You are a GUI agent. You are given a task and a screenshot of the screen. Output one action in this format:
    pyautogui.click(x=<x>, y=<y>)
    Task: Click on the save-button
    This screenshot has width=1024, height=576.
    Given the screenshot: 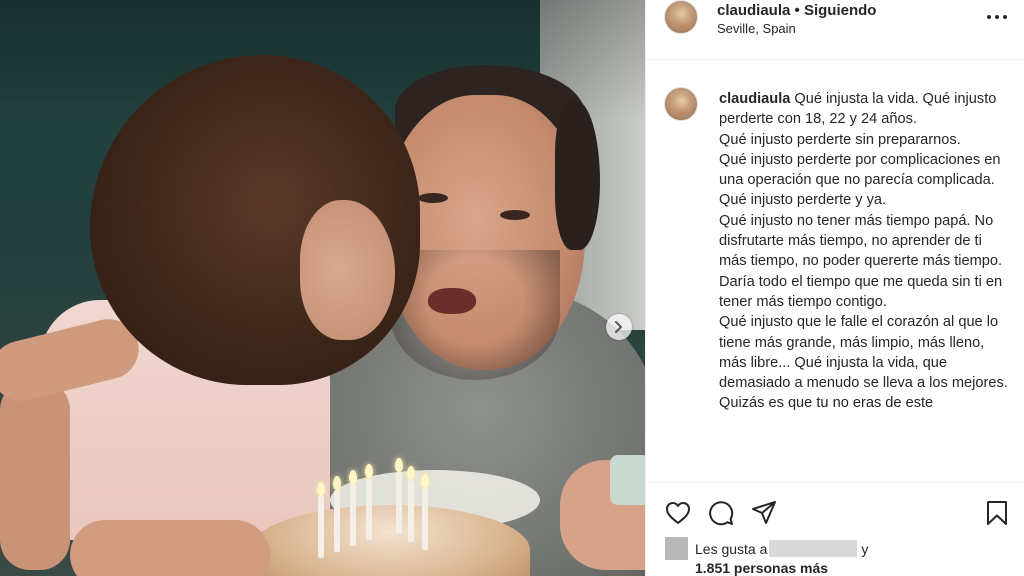 What is the action you would take?
    pyautogui.click(x=997, y=513)
    